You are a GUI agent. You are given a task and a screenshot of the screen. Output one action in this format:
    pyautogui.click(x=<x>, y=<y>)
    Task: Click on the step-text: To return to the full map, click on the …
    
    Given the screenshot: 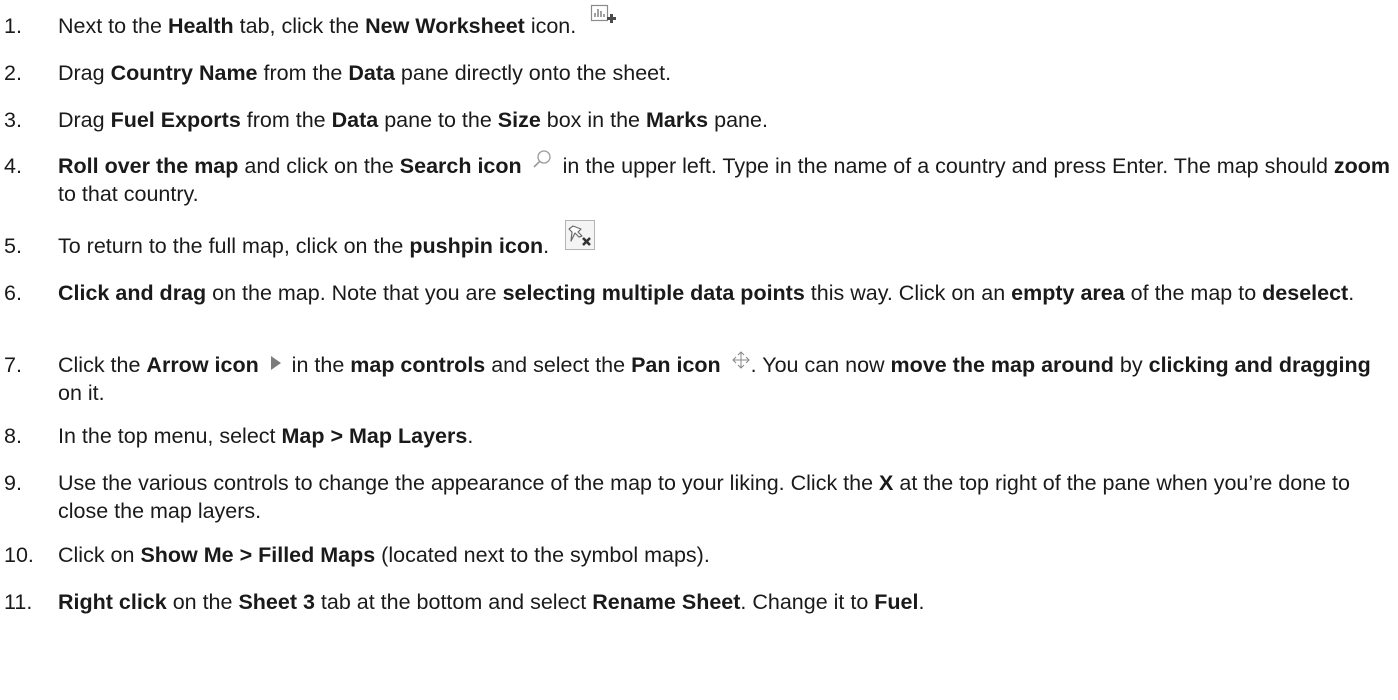 What is the action you would take?
    pyautogui.click(x=726, y=241)
    